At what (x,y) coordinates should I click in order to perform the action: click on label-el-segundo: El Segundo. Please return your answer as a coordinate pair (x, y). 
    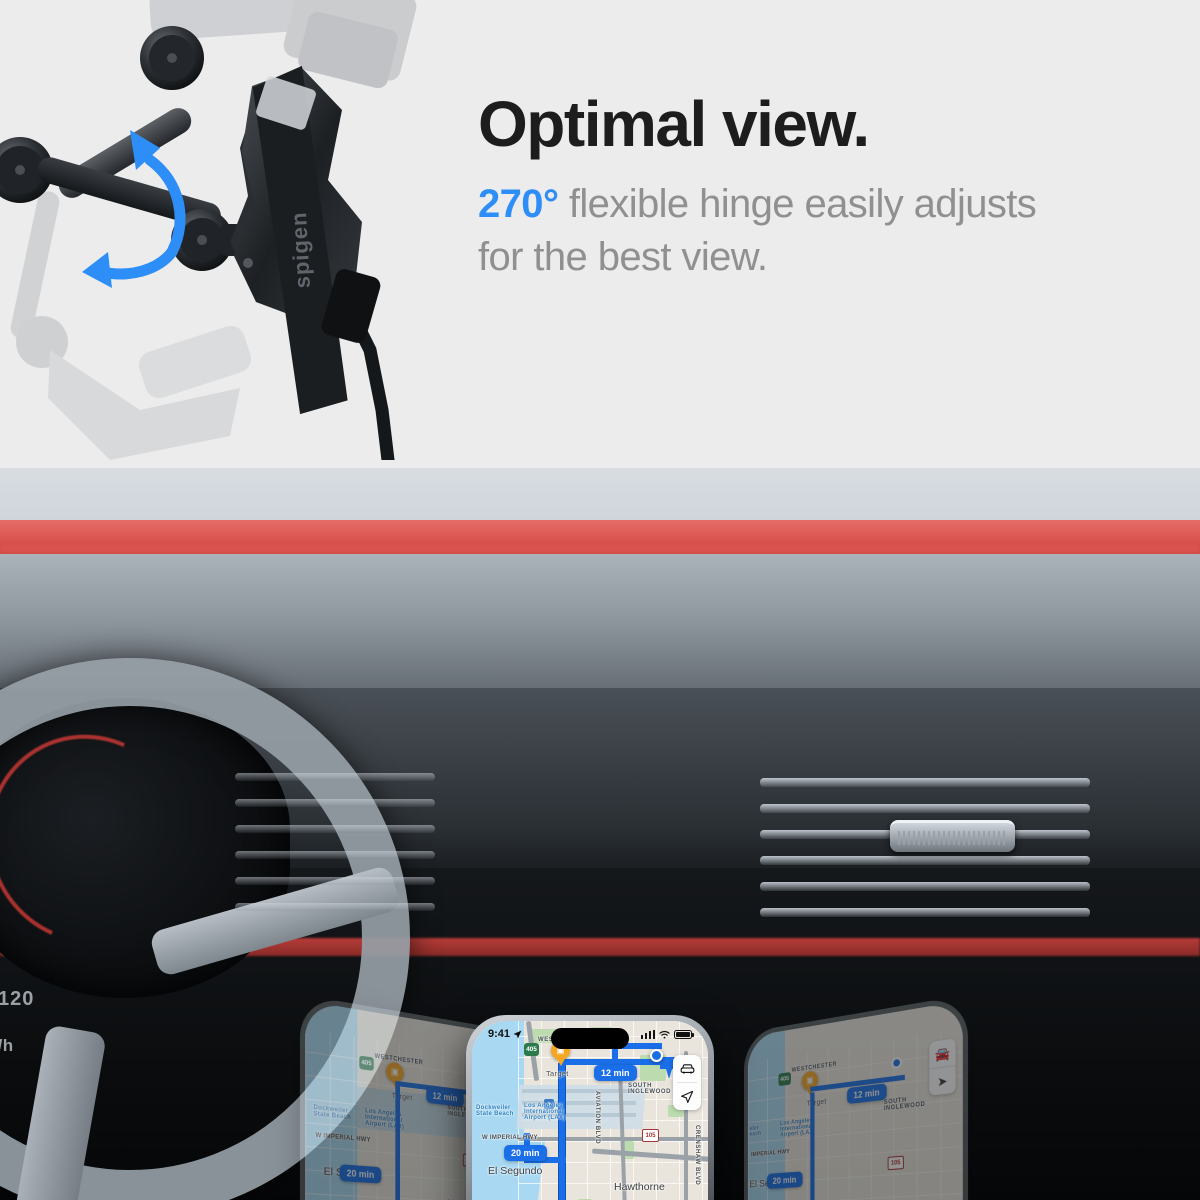
    Looking at the image, I should click on (515, 1171).